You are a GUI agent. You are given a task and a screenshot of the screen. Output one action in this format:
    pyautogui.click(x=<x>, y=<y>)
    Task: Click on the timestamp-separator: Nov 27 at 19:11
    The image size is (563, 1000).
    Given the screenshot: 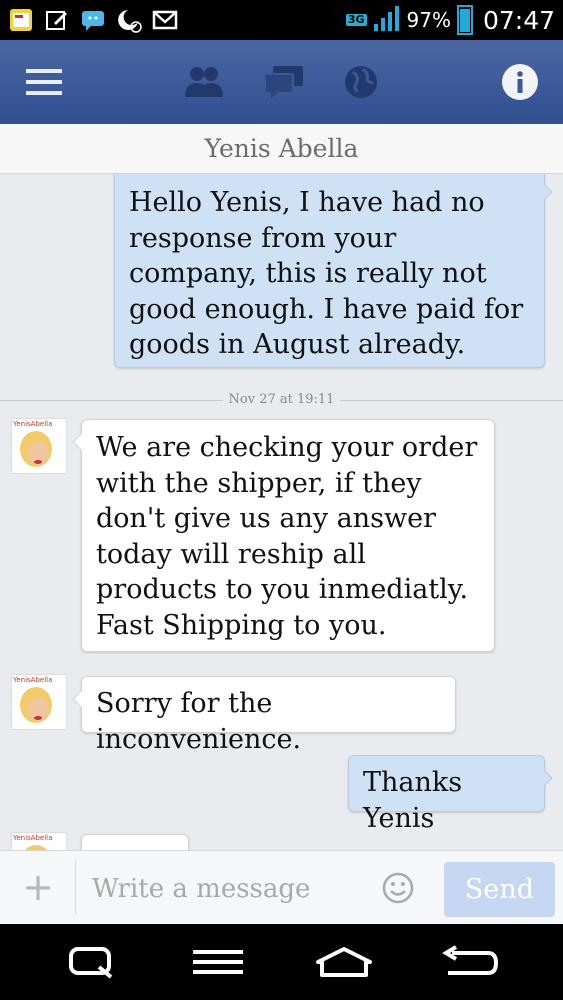 What is the action you would take?
    pyautogui.click(x=281, y=400)
    